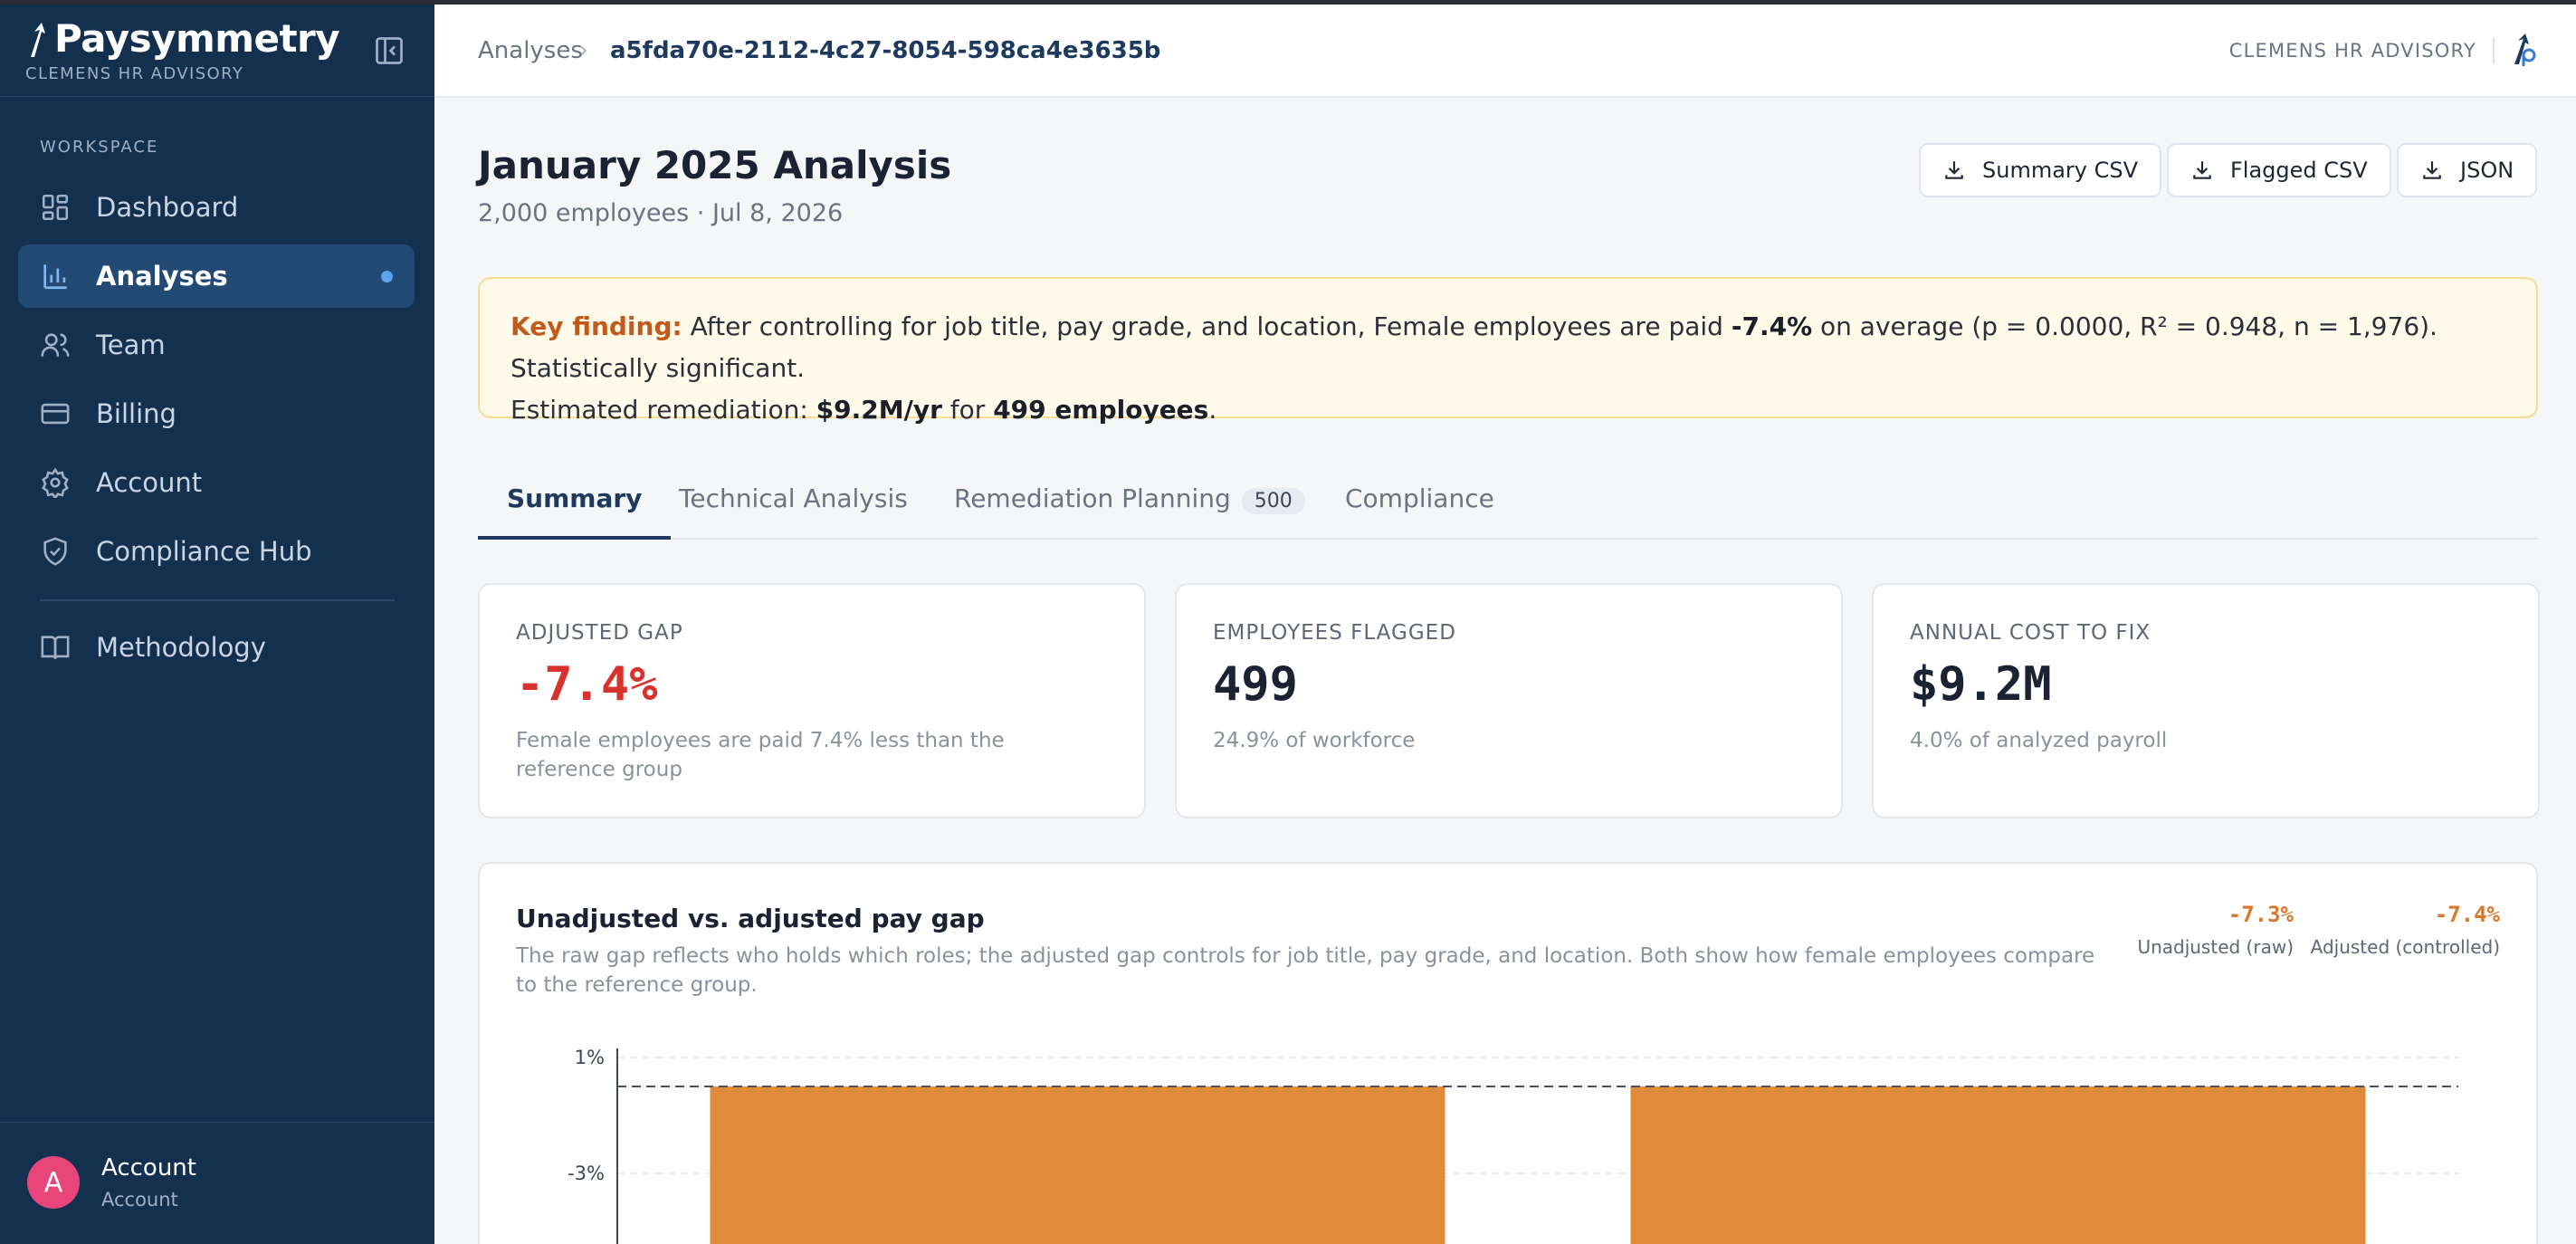 The width and height of the screenshot is (2576, 1244). I want to click on sidebar-item-methodology: Methodology, so click(217, 647).